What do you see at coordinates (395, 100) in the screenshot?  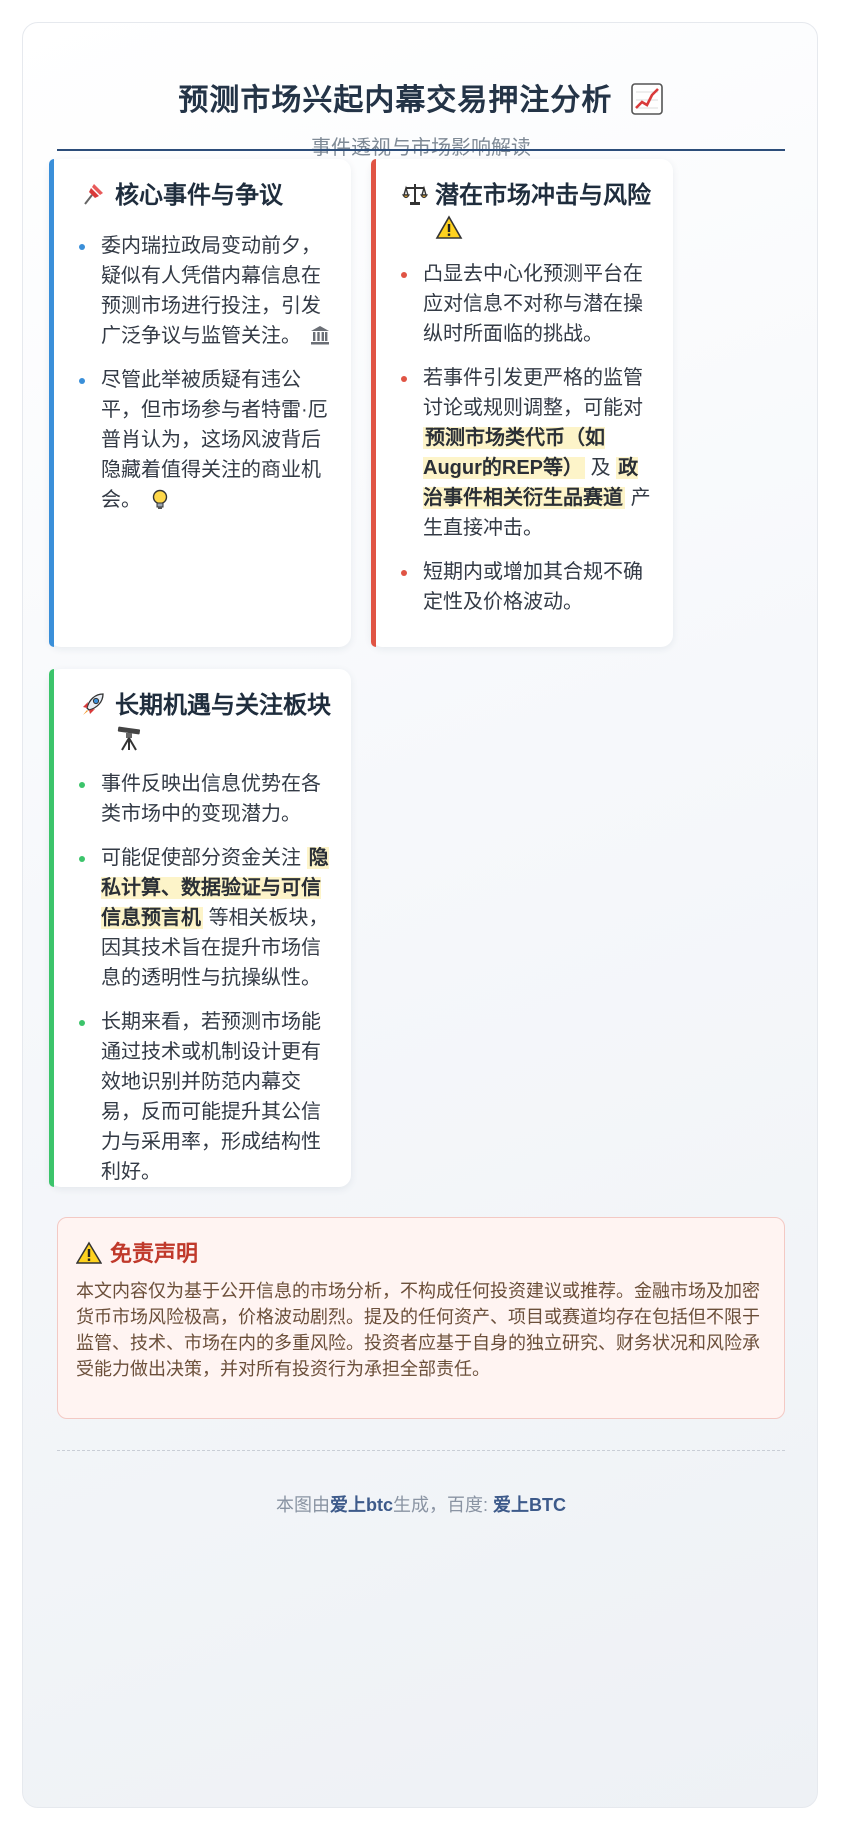 I see `page-title-text: 预测市场兴起内幕交易押注分析` at bounding box center [395, 100].